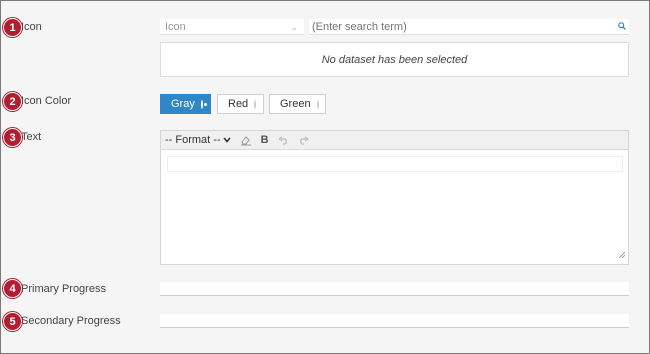 The height and width of the screenshot is (354, 650). I want to click on step-badge-3: 3, so click(12, 137).